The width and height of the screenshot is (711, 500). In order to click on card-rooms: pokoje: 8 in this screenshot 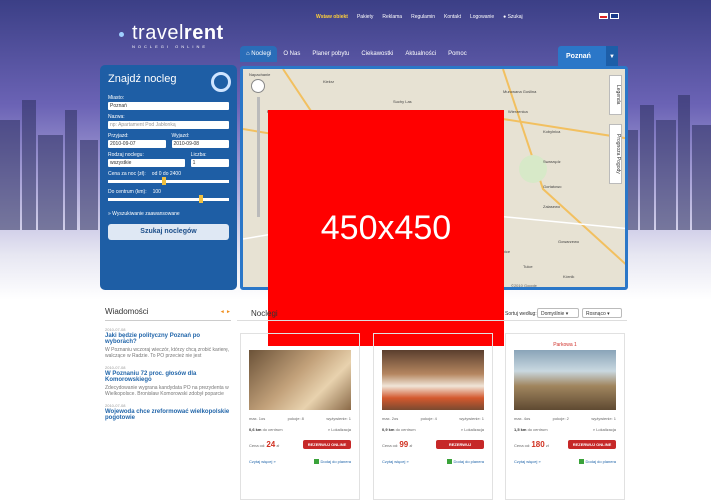, I will do `click(295, 418)`.